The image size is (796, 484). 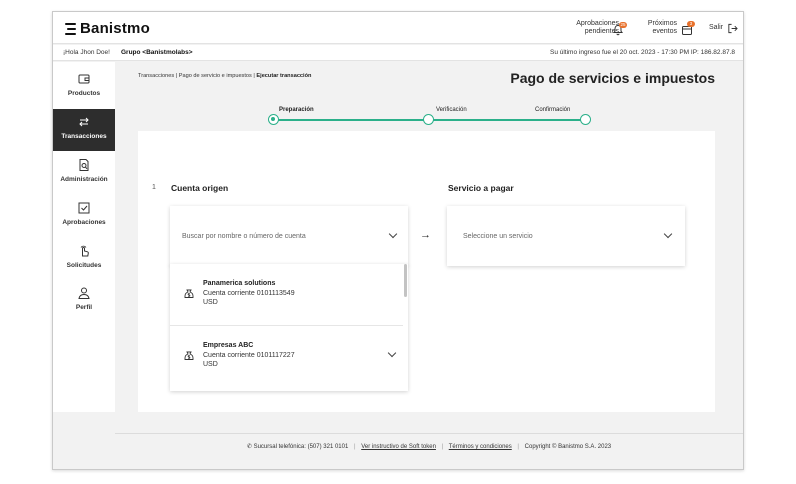 What do you see at coordinates (480, 447) in the screenshot?
I see `terms-link: Términos y condiciones` at bounding box center [480, 447].